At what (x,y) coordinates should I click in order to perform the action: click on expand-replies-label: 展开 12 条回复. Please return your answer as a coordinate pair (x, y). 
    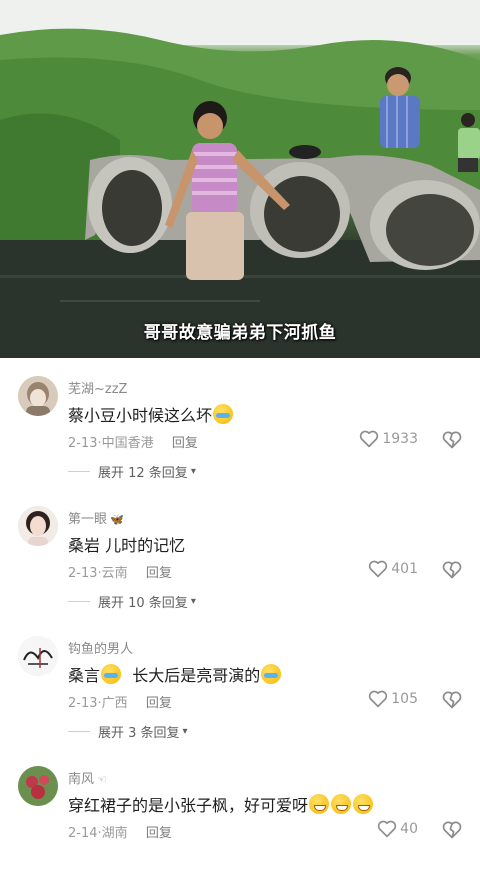
    Looking at the image, I should click on (143, 473).